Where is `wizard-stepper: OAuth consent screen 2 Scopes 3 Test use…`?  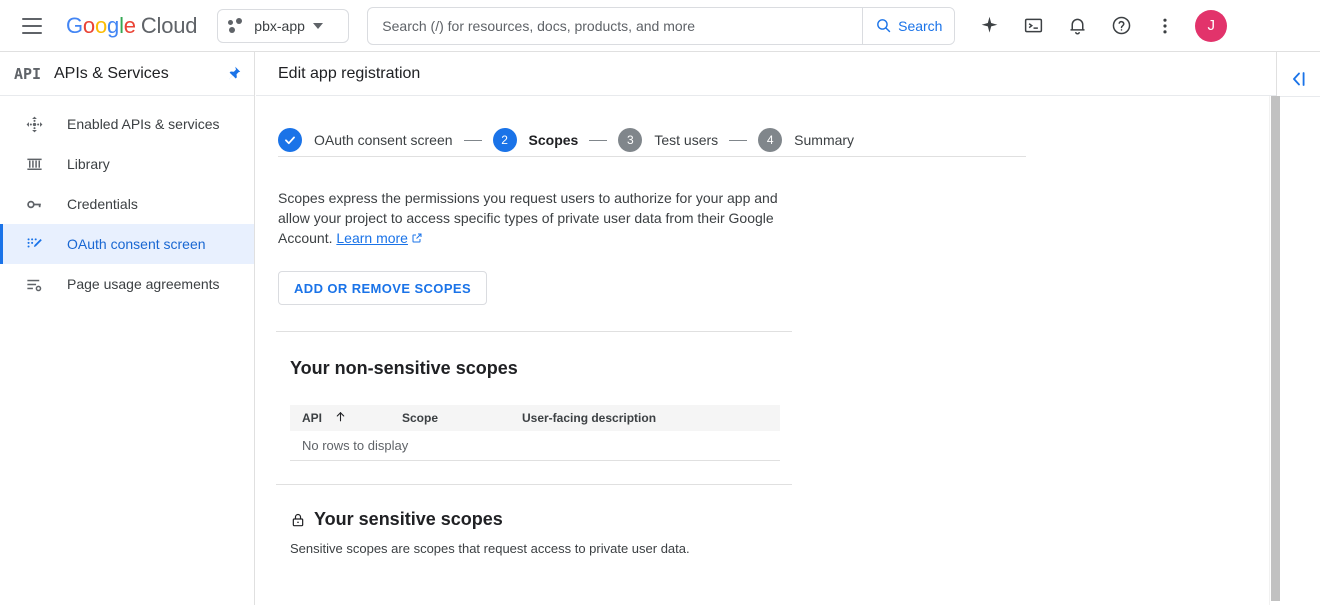
wizard-stepper: OAuth consent screen 2 Scopes 3 Test use… is located at coordinates (766, 127).